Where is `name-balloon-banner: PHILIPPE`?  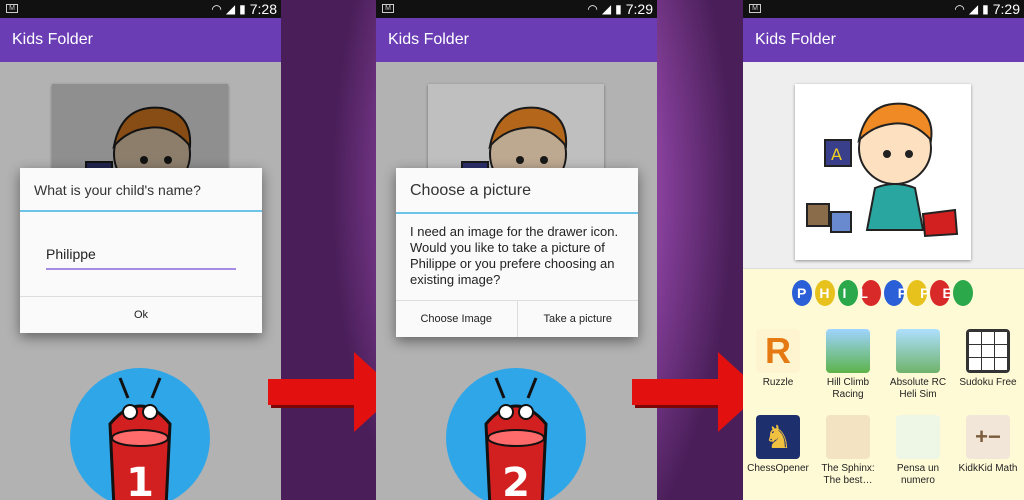 name-balloon-banner: PHILIPPE is located at coordinates (886, 295).